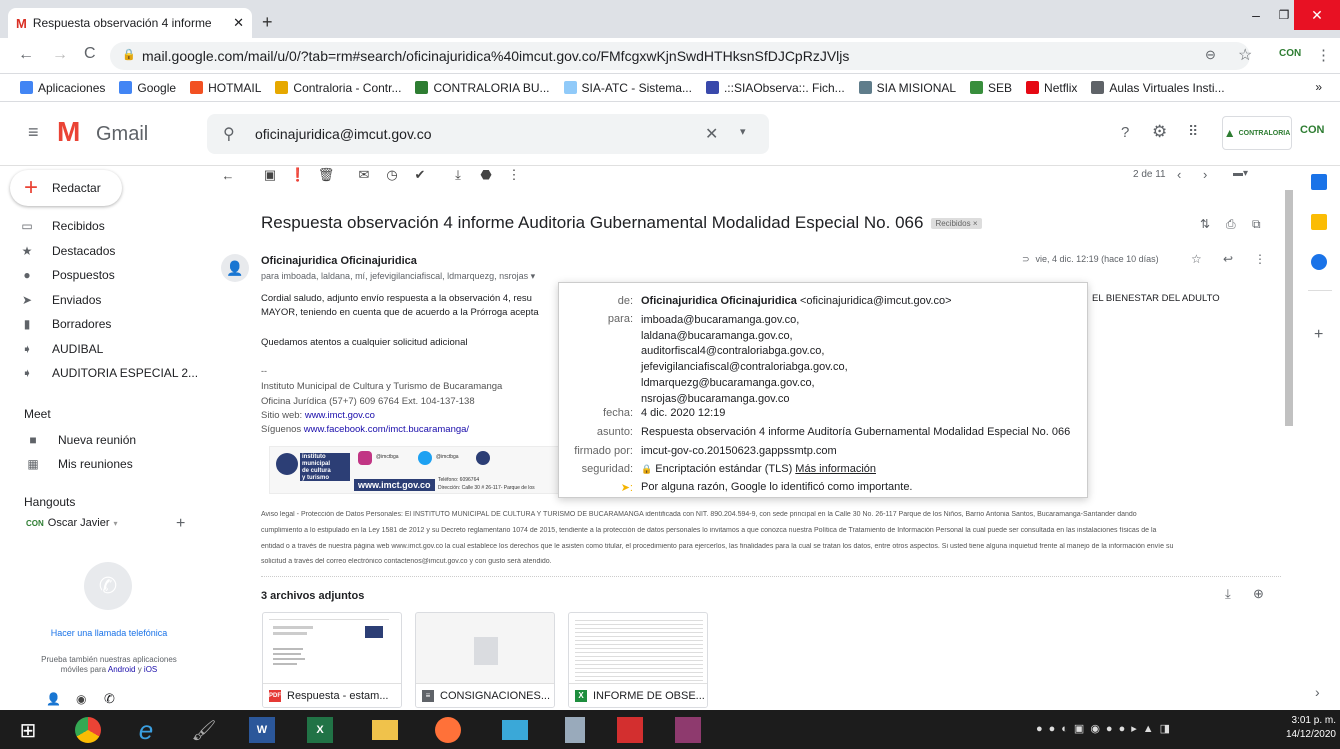 Image resolution: width=1340 pixels, height=749 pixels. Describe the element at coordinates (1205, 174) in the screenshot. I see `next-email-icon: ›` at that location.